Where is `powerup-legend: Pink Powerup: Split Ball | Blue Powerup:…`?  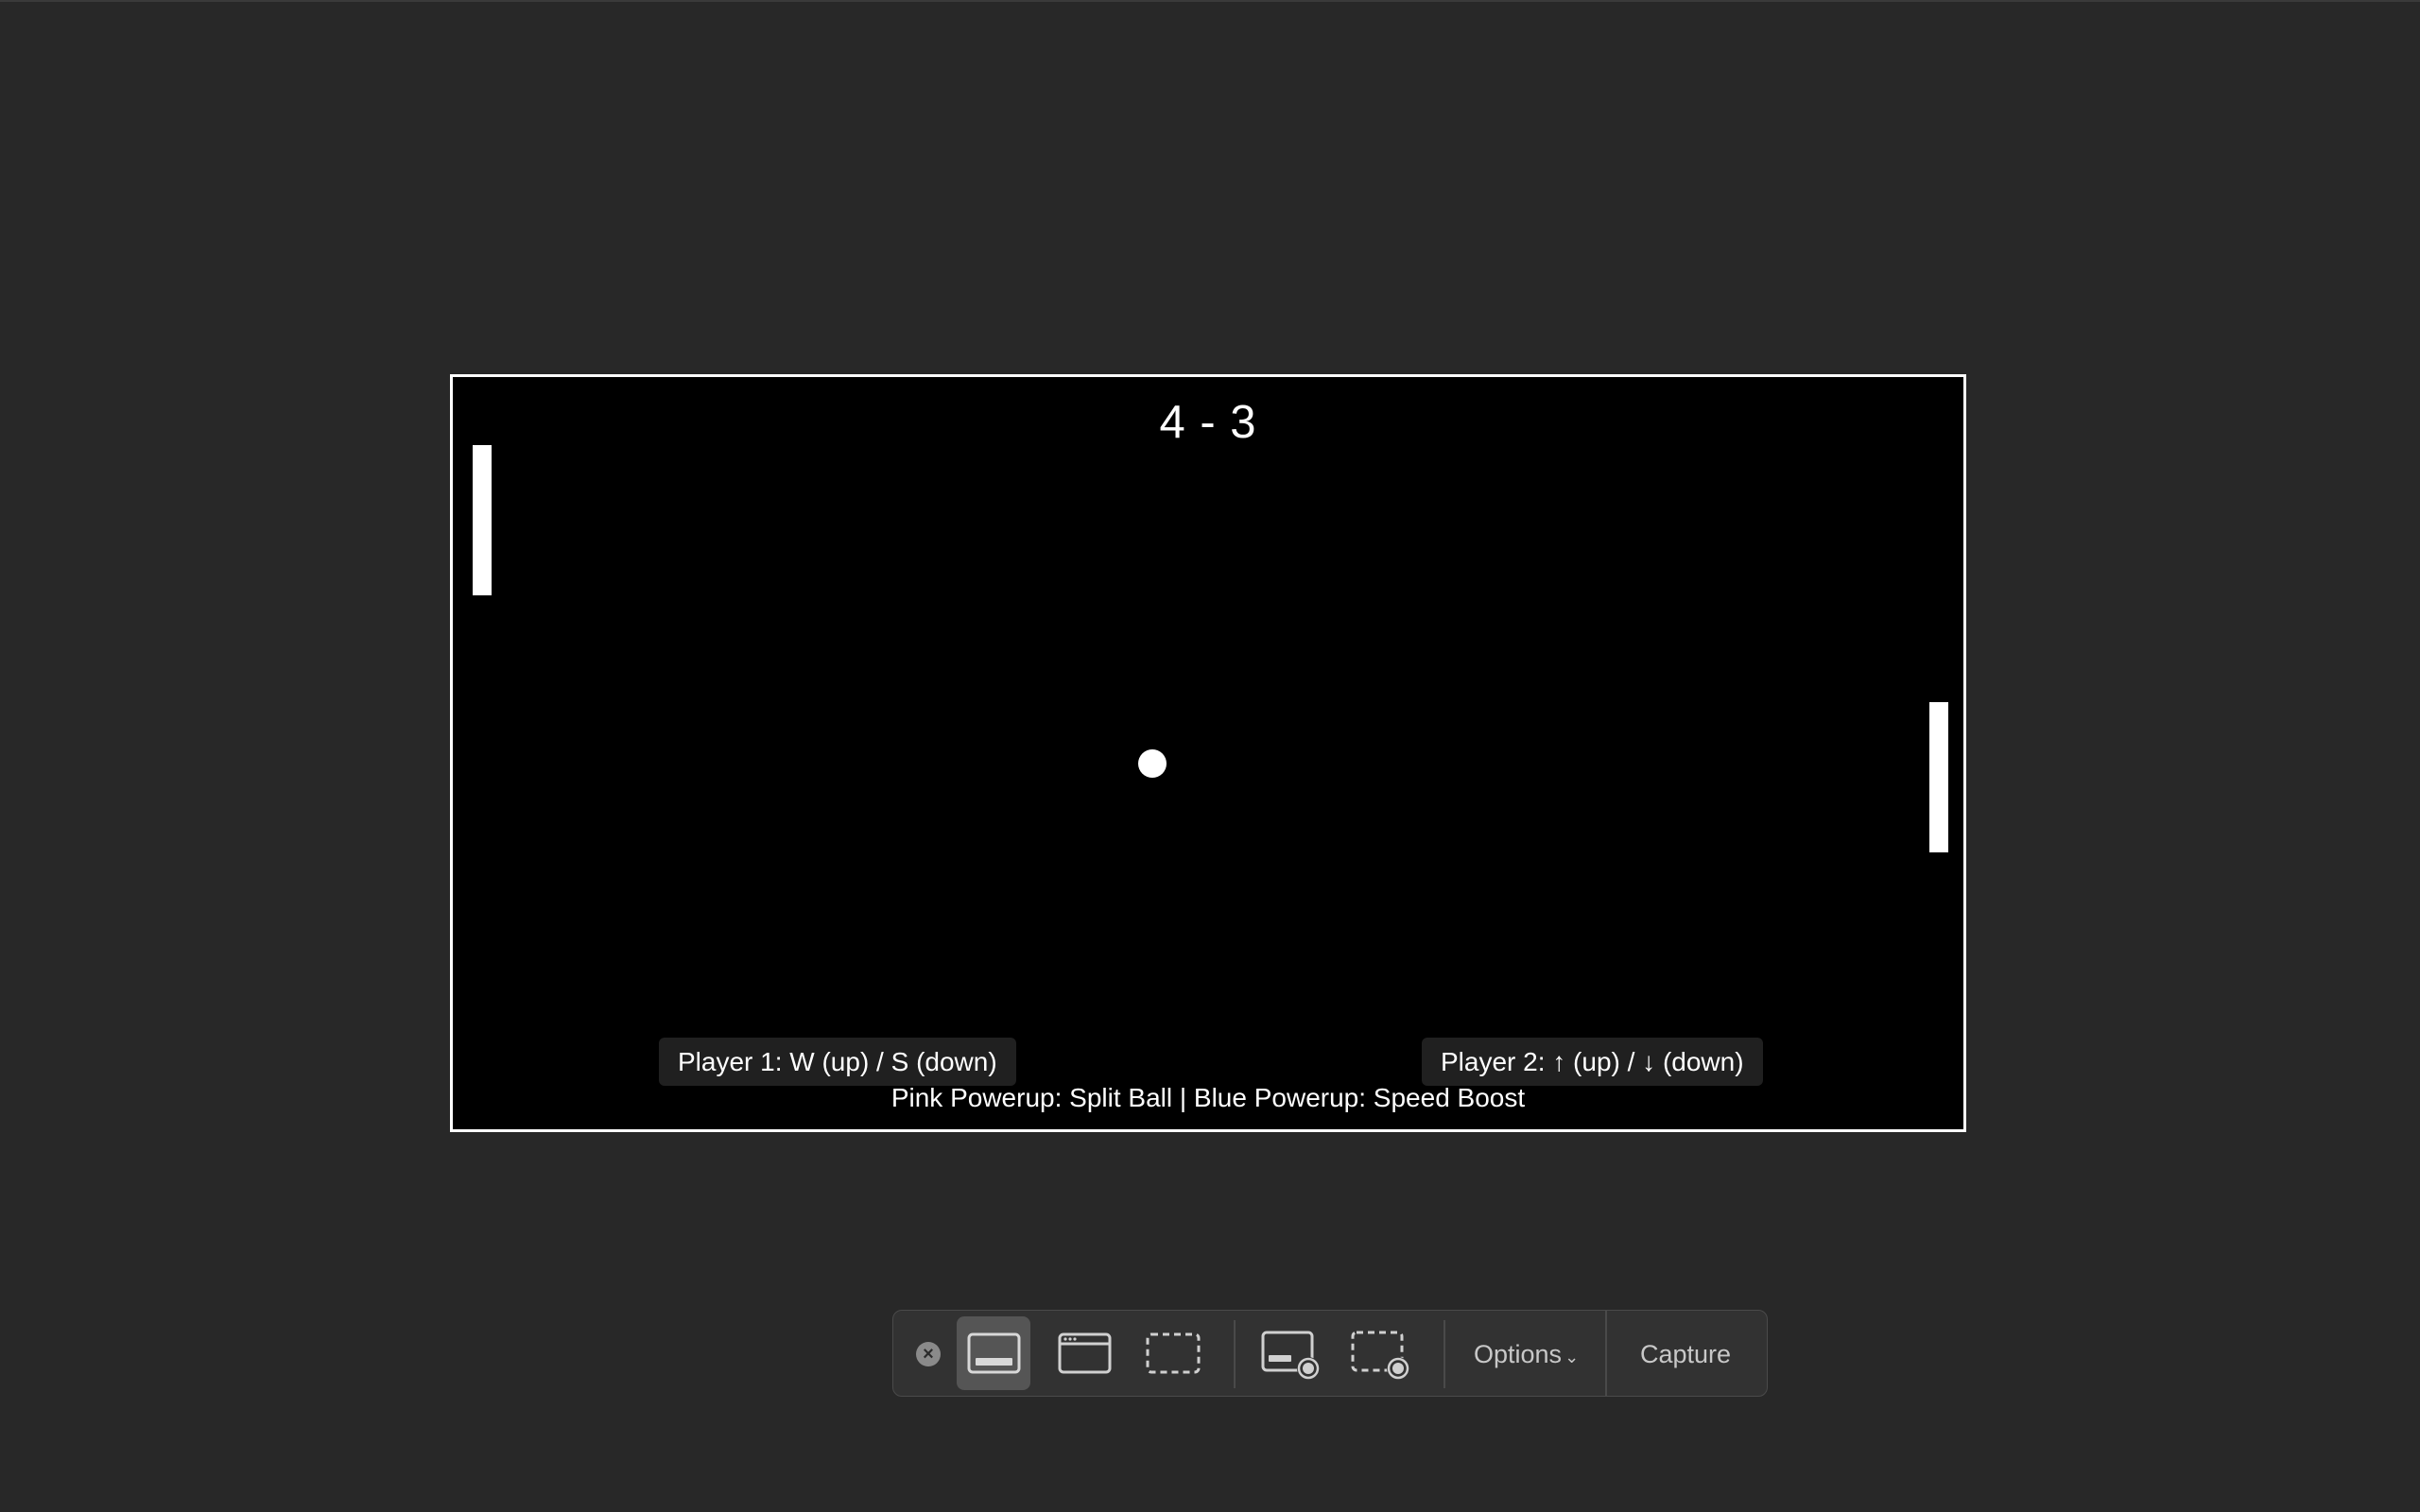 powerup-legend: Pink Powerup: Split Ball | Blue Powerup:… is located at coordinates (1208, 1097).